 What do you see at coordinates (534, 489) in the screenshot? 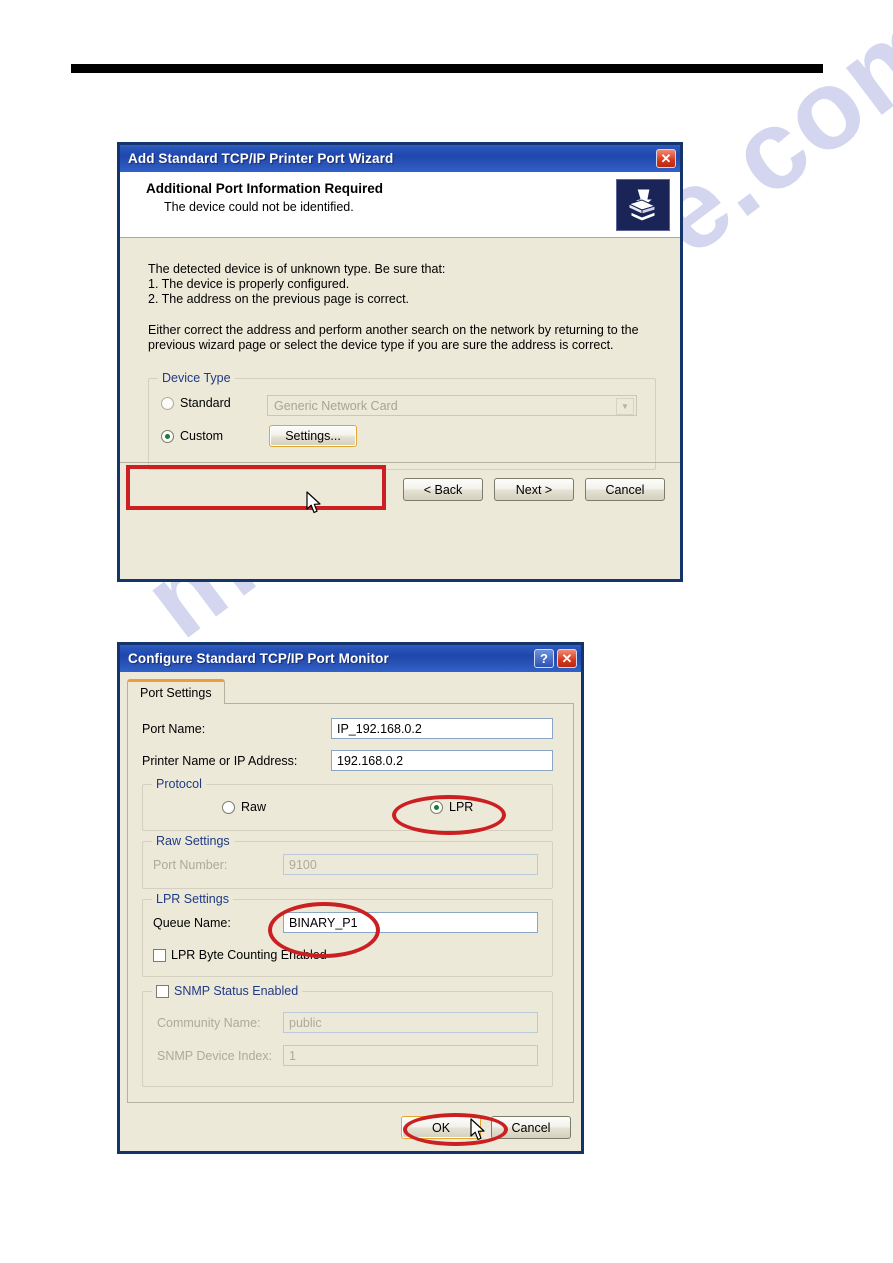
I see `next-button: Next >` at bounding box center [534, 489].